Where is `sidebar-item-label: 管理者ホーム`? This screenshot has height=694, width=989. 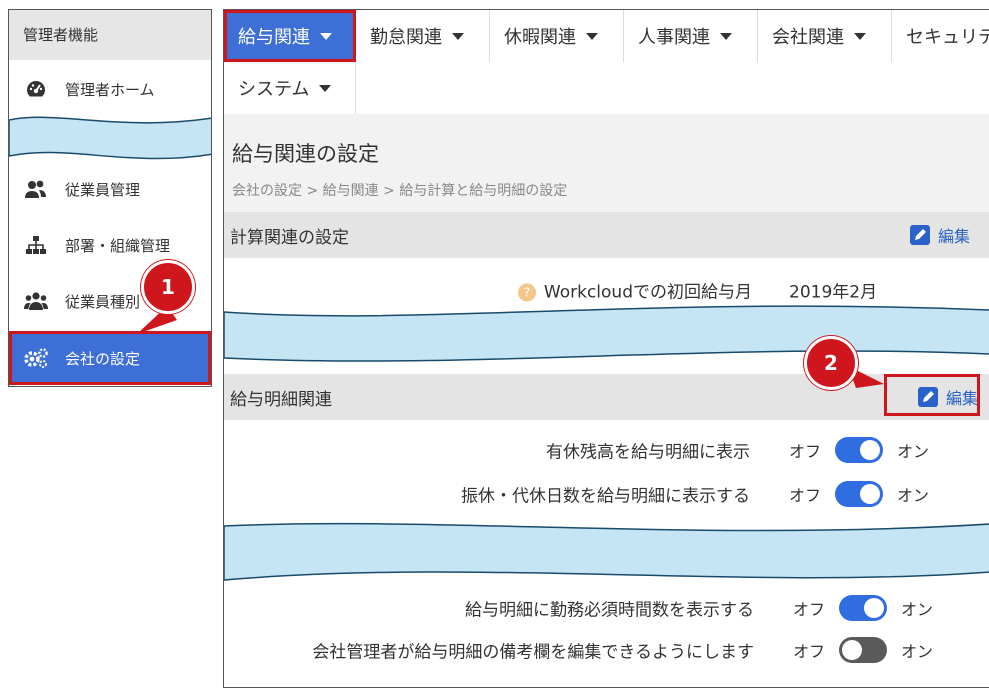
sidebar-item-label: 管理者ホーム is located at coordinates (110, 89).